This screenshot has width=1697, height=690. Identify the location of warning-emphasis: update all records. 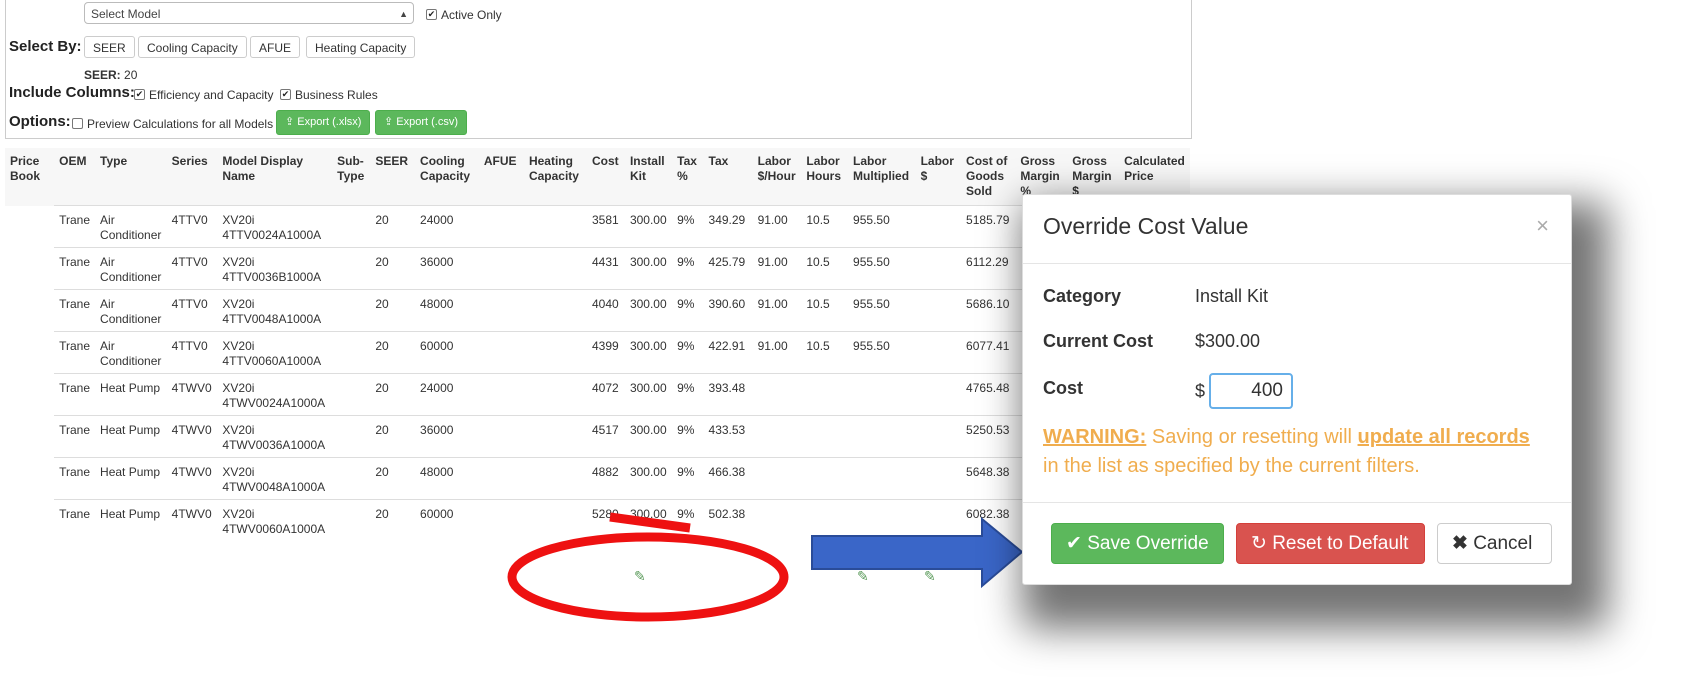
(1443, 437).